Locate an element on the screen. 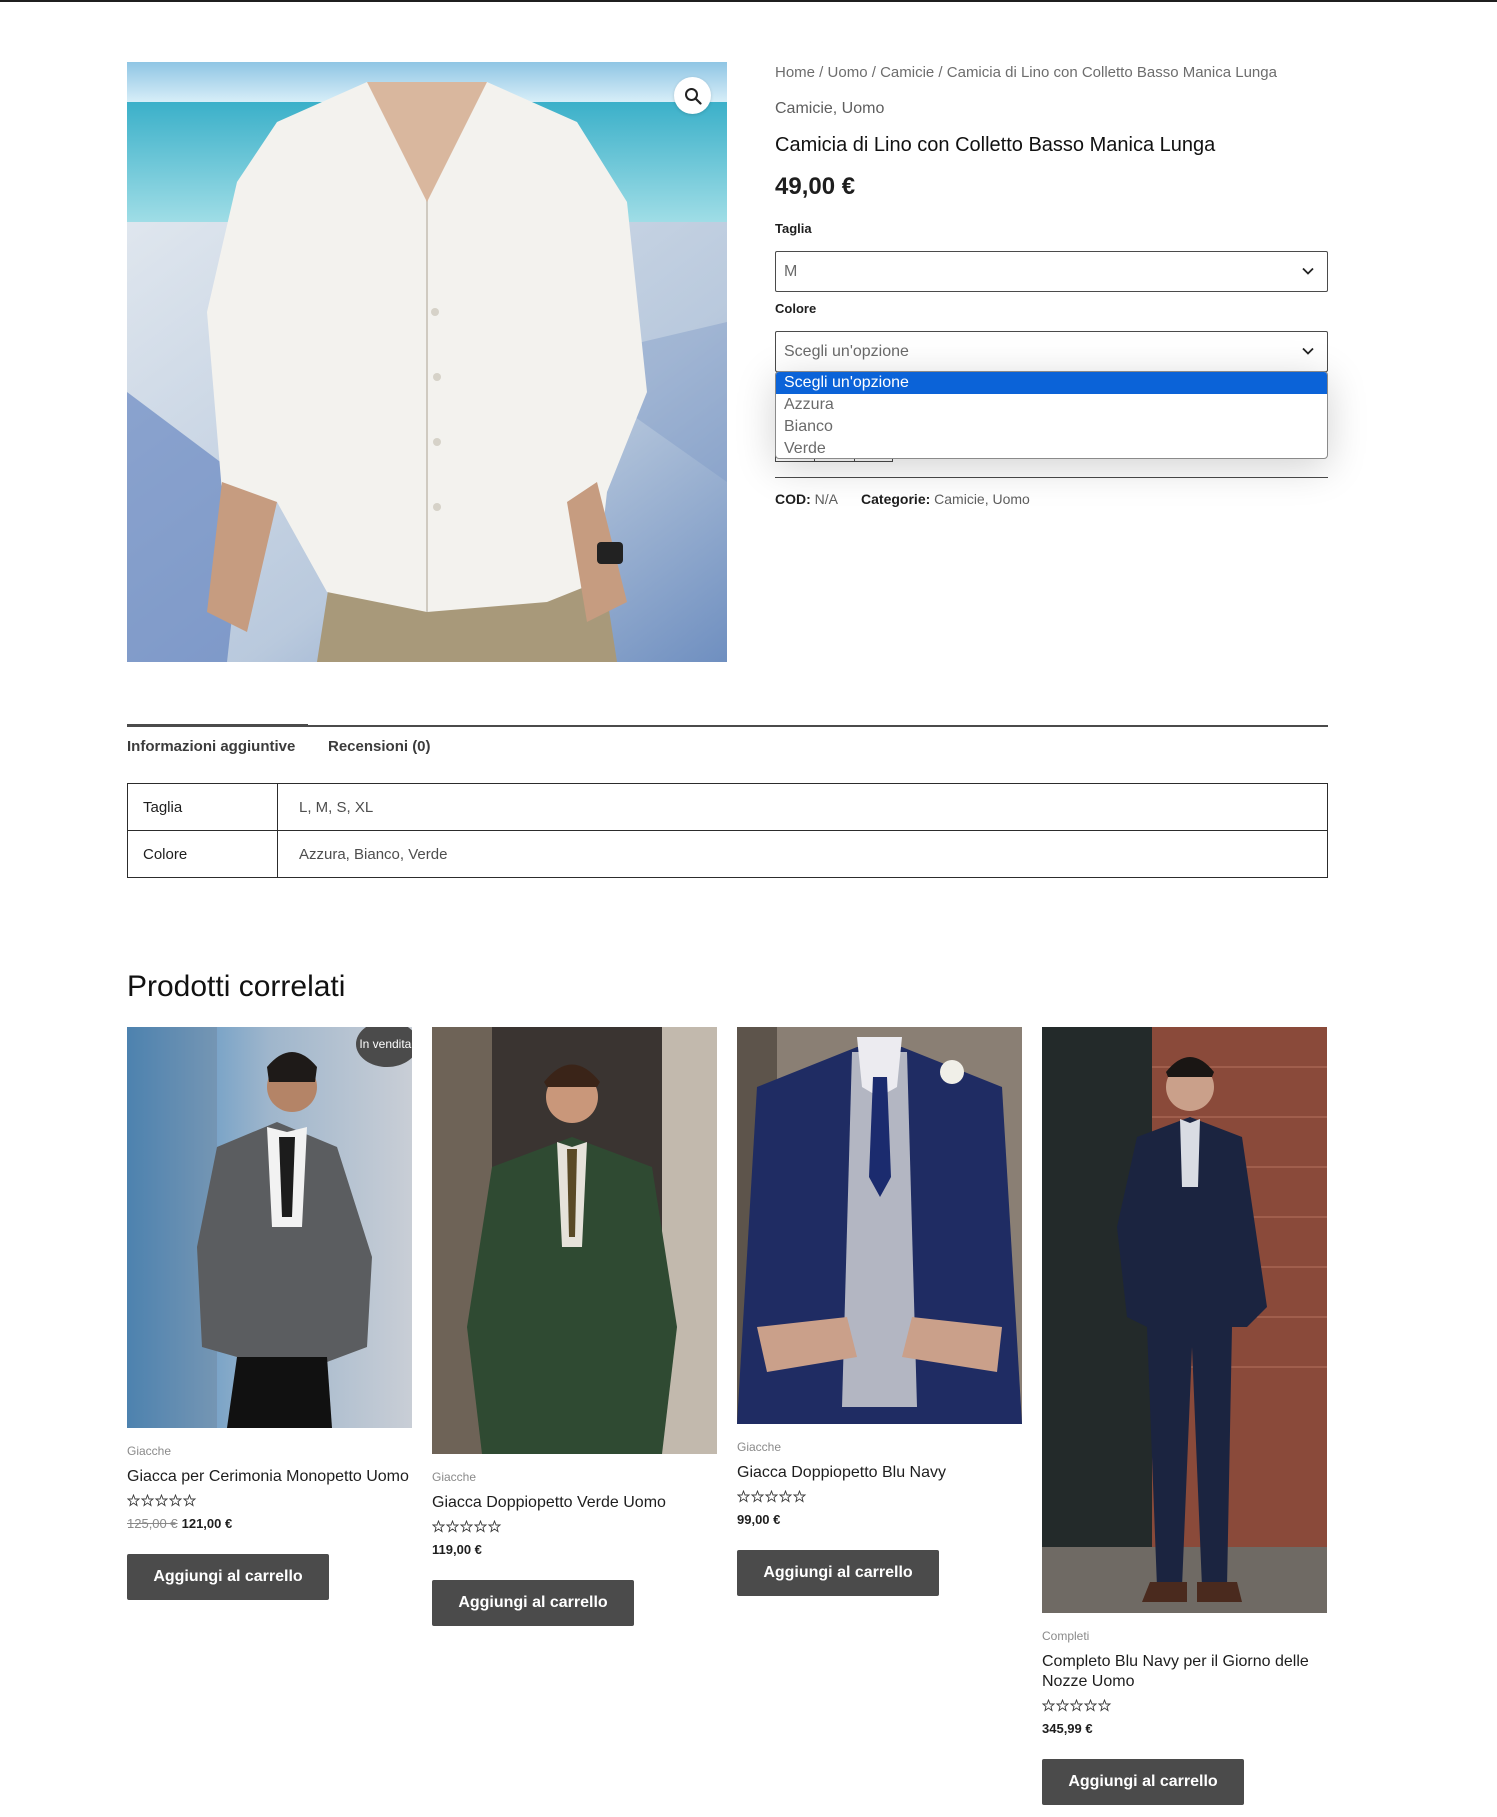  color-option-bianco: Bianco is located at coordinates (1051, 427).